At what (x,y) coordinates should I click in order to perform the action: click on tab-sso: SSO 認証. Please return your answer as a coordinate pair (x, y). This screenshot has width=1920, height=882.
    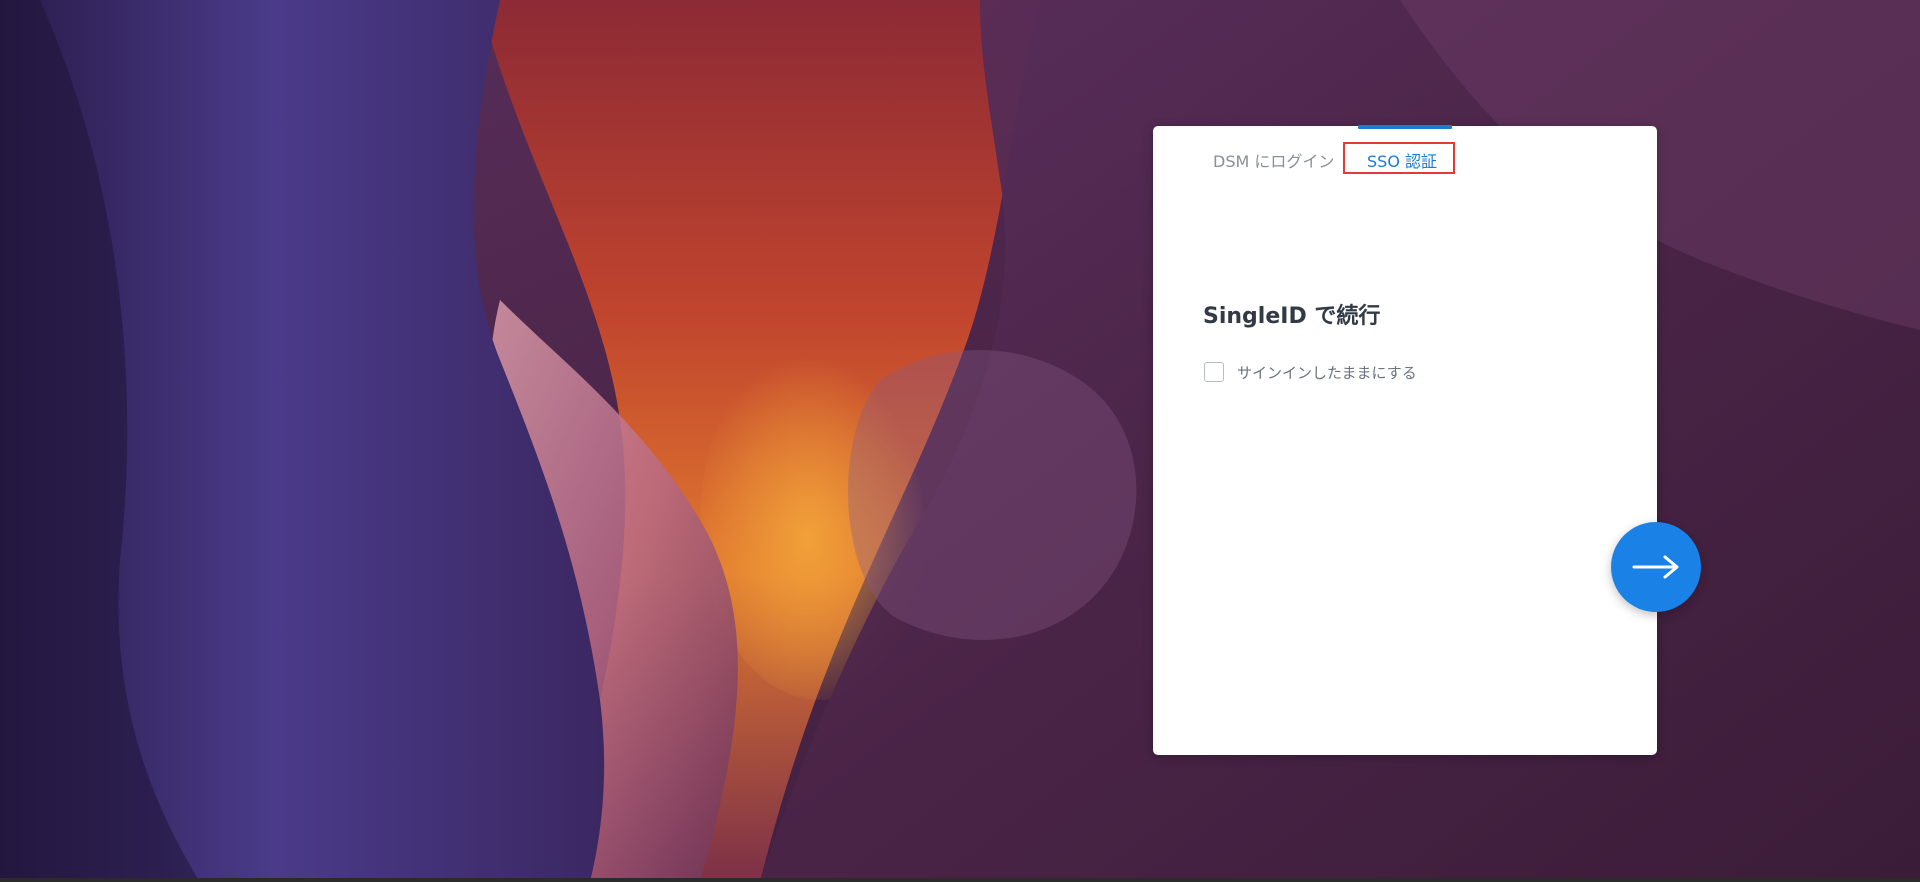
    Looking at the image, I should click on (1402, 160).